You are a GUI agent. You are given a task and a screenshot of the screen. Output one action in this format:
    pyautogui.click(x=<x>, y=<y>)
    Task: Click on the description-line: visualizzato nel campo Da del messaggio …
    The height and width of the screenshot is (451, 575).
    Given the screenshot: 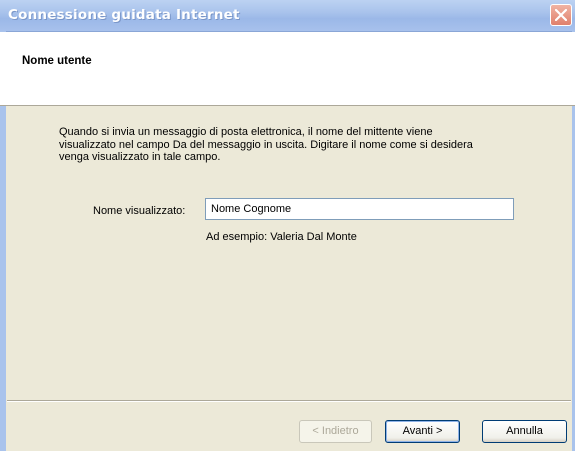 What is the action you would take?
    pyautogui.click(x=266, y=144)
    